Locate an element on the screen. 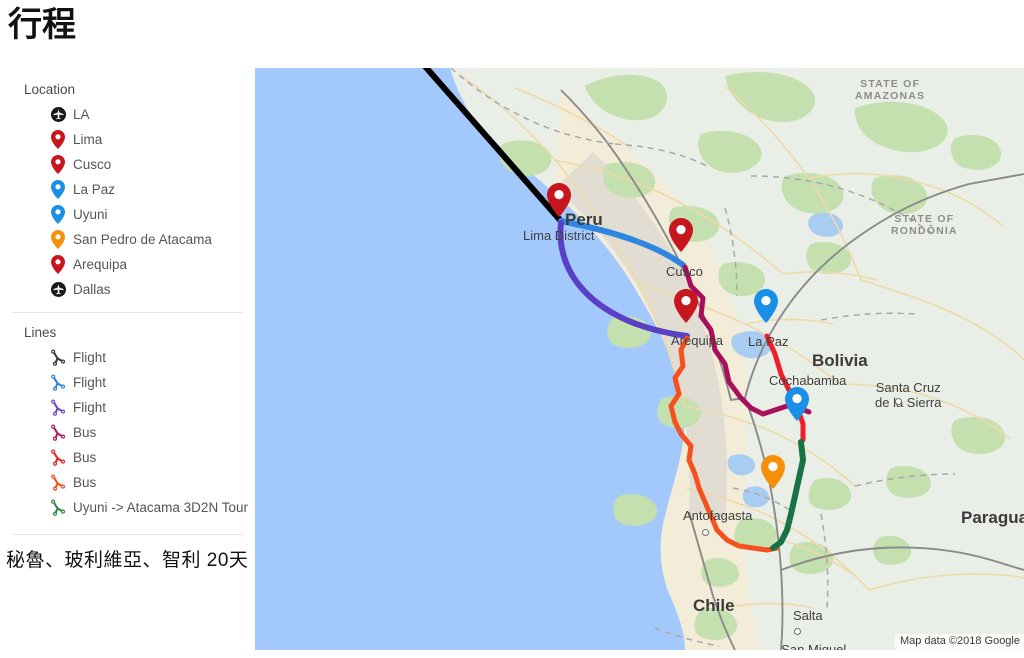  map-marker-arequipa is located at coordinates (686, 306).